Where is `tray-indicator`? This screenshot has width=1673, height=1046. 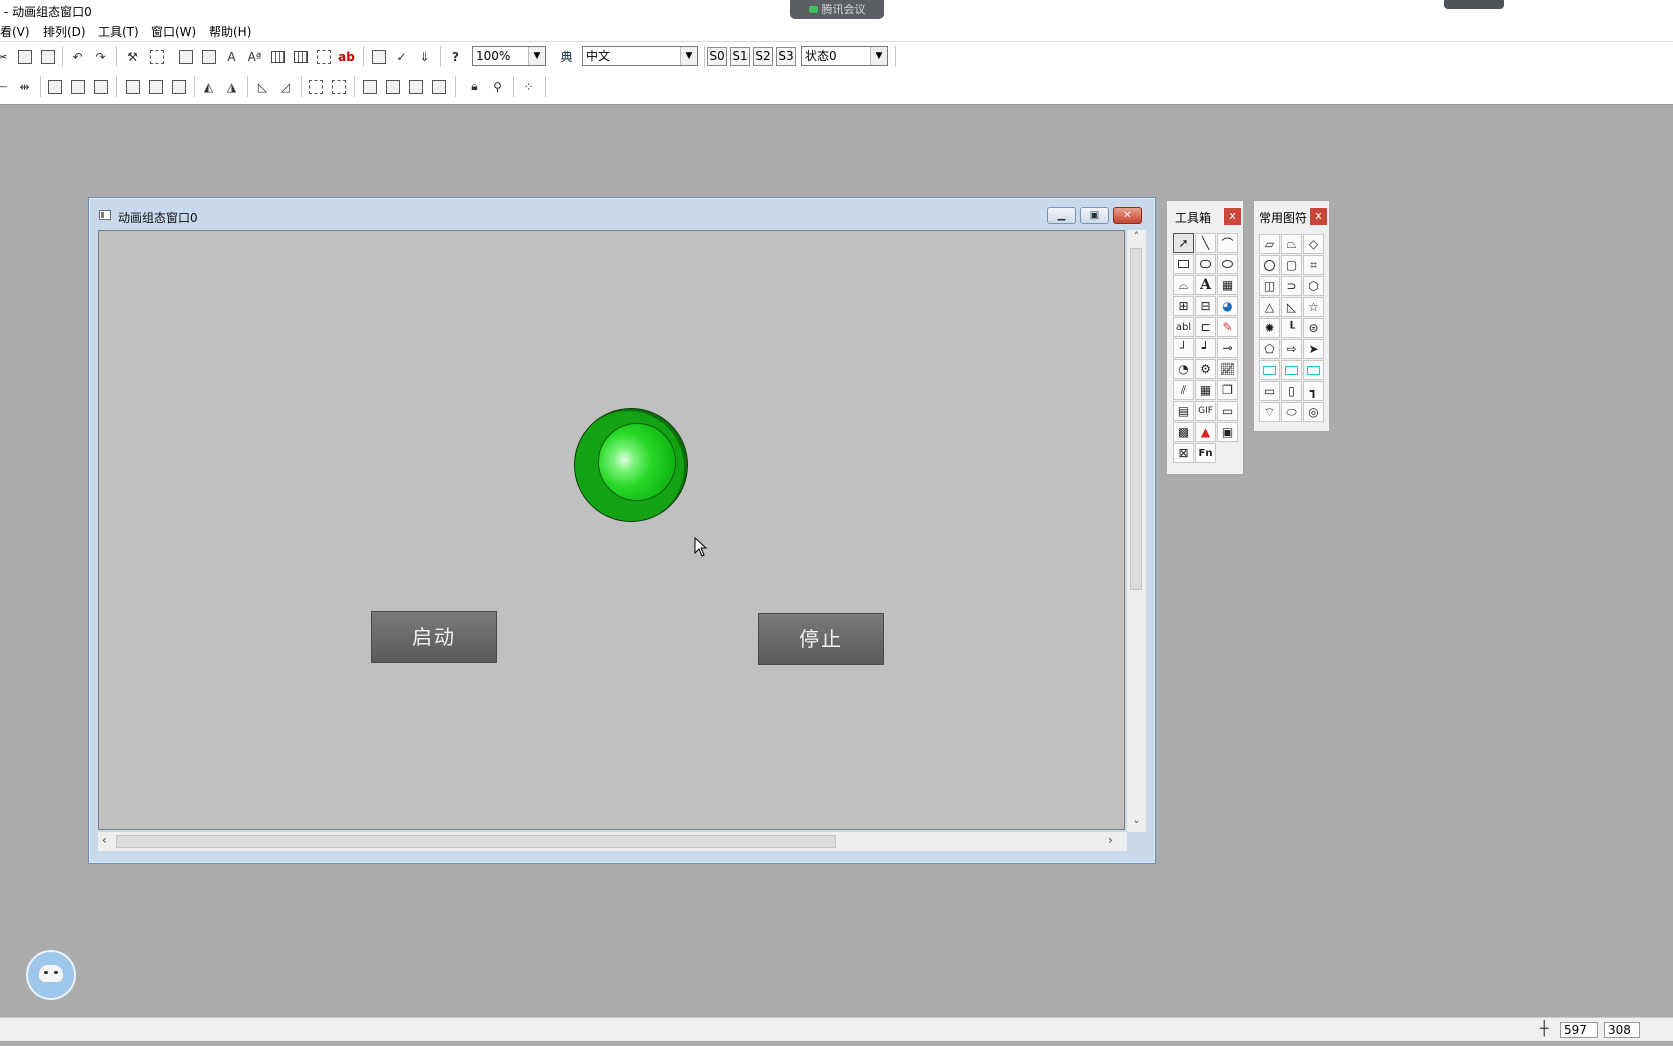
tray-indicator is located at coordinates (1474, 4).